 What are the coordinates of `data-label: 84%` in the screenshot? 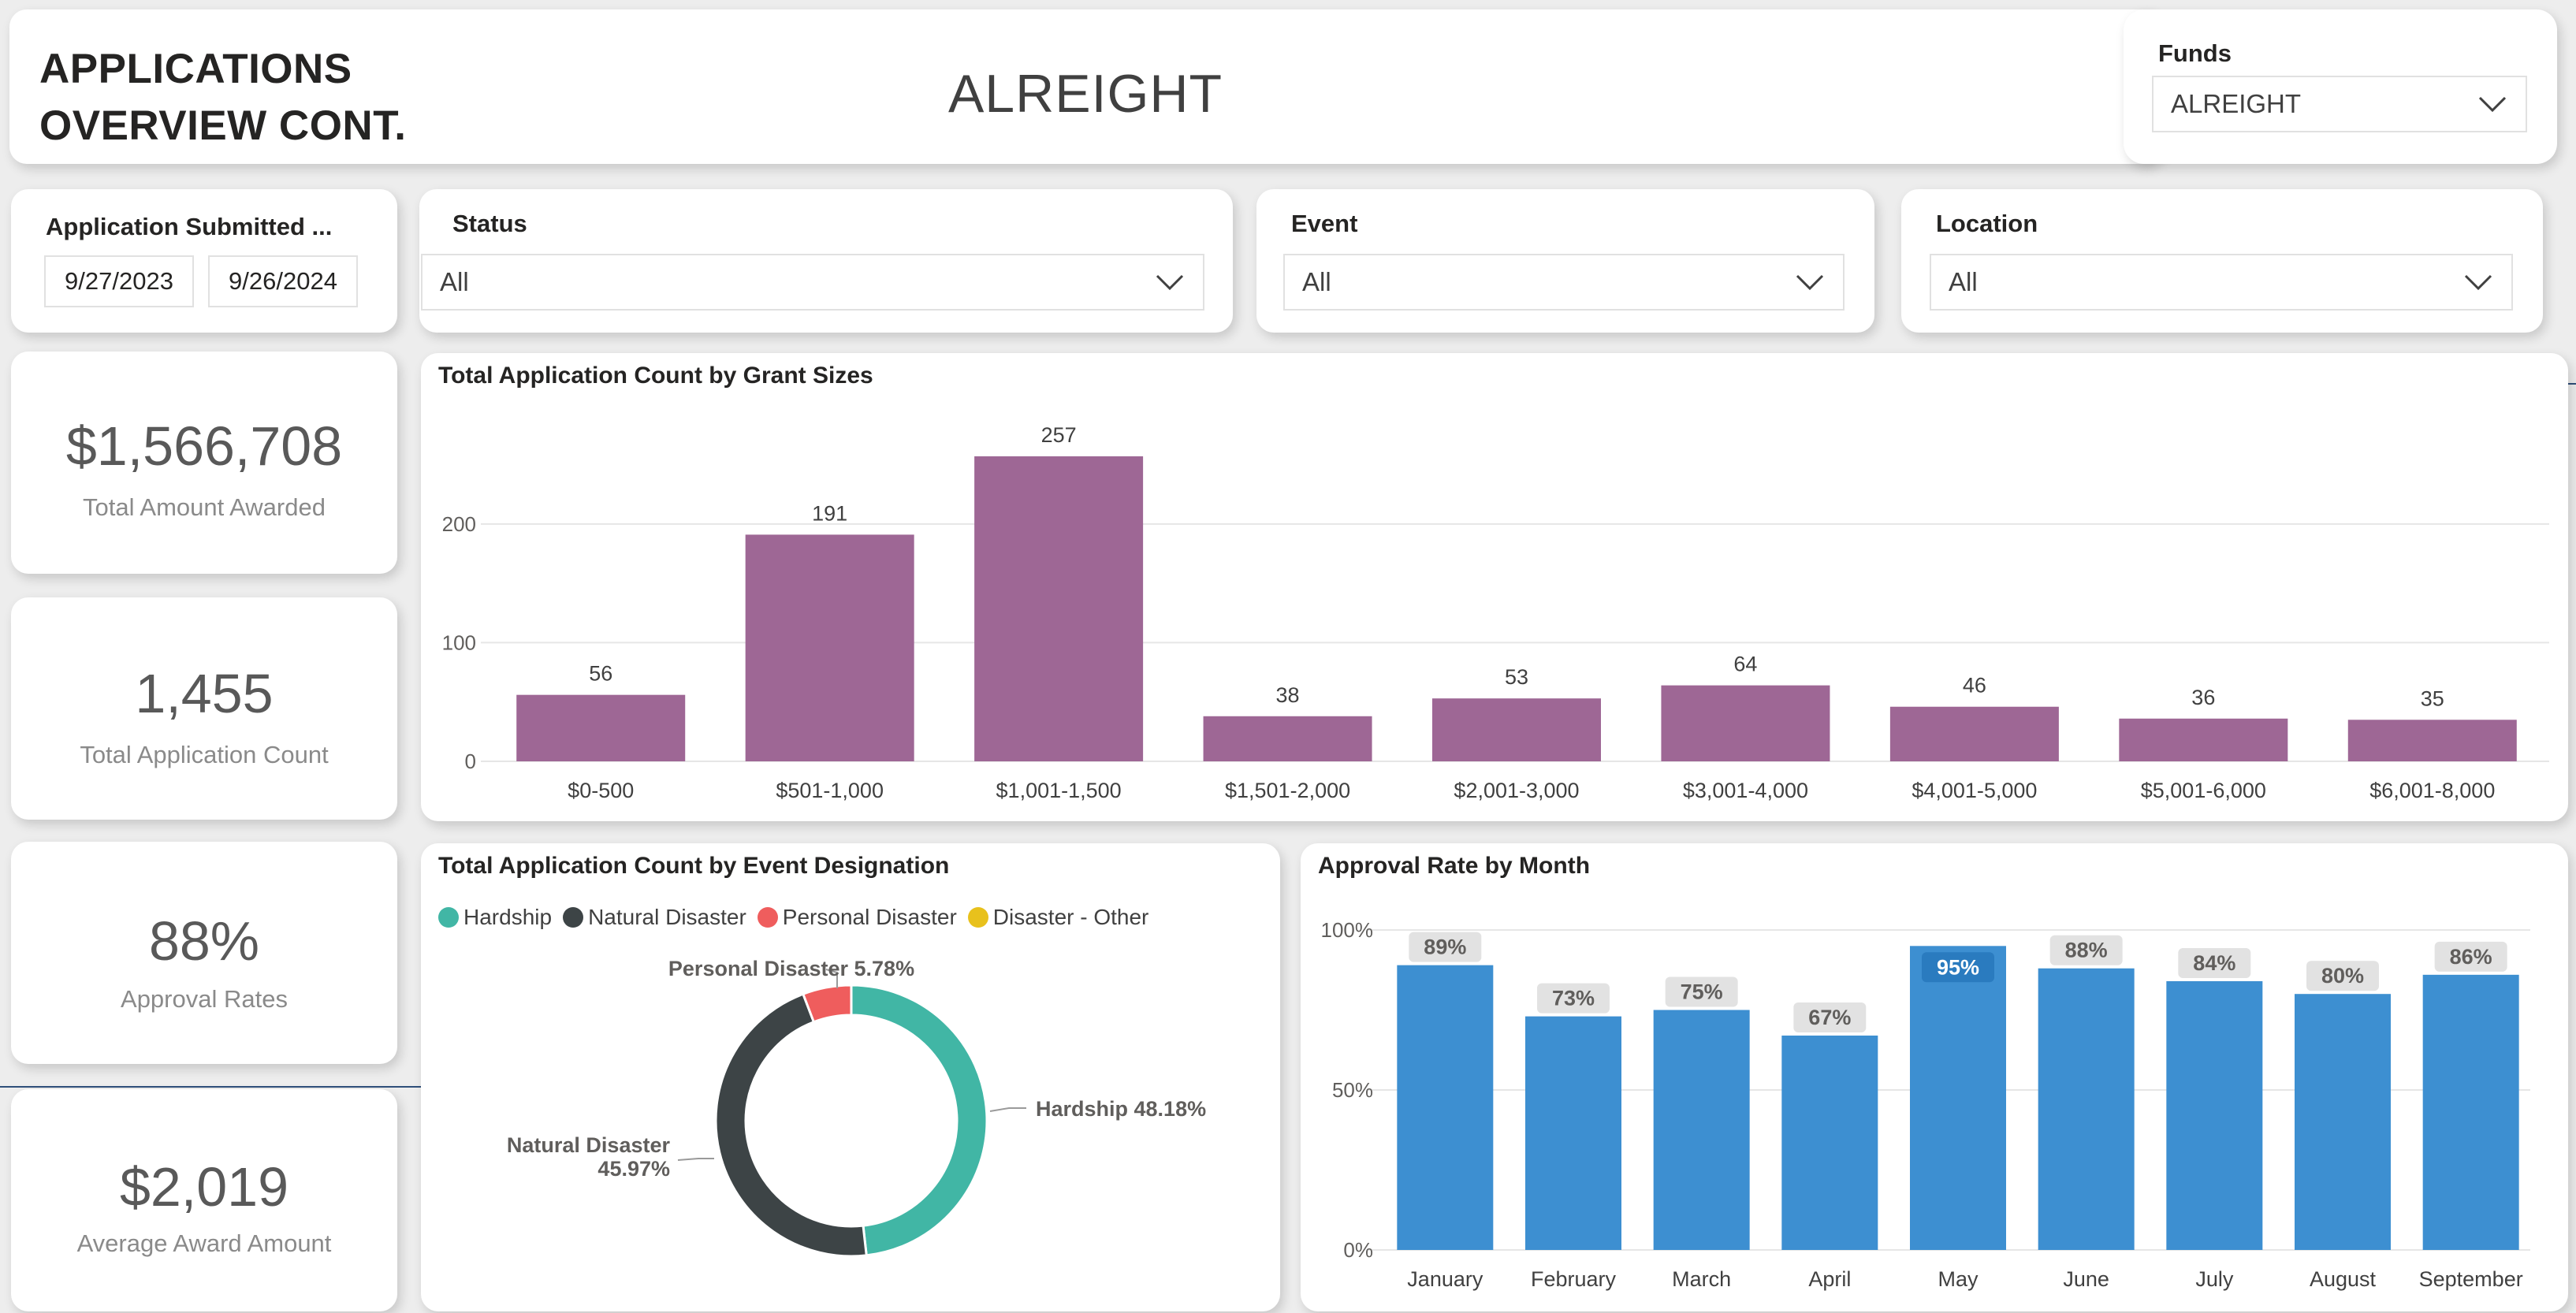 It's located at (2214, 963).